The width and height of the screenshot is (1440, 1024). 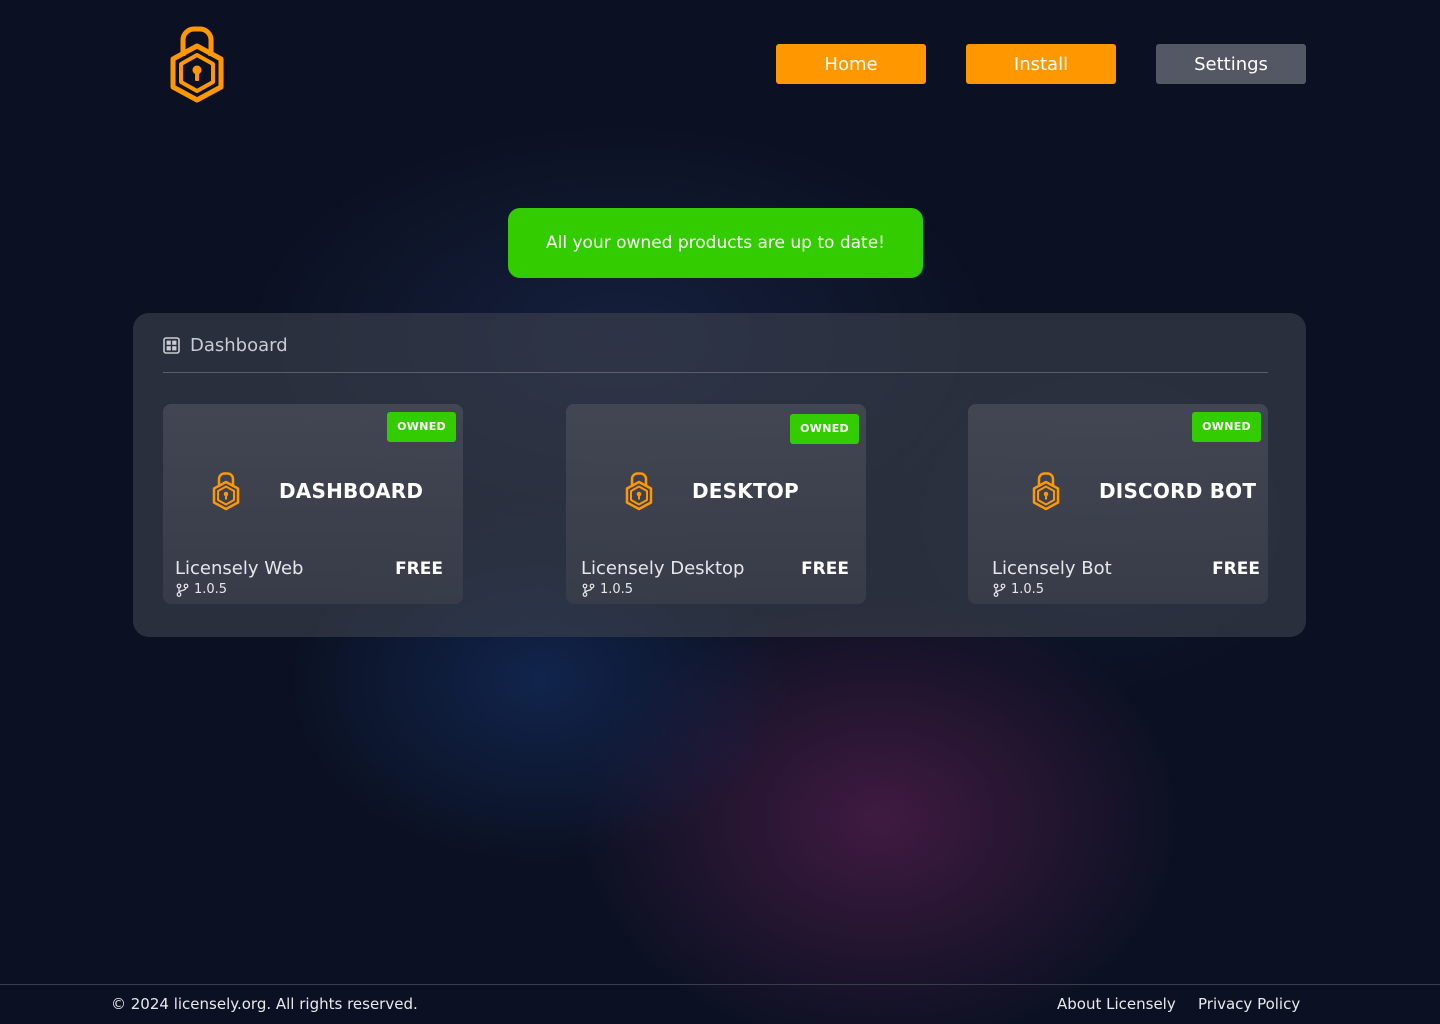 What do you see at coordinates (745, 491) in the screenshot?
I see `product-title: DESKTOP` at bounding box center [745, 491].